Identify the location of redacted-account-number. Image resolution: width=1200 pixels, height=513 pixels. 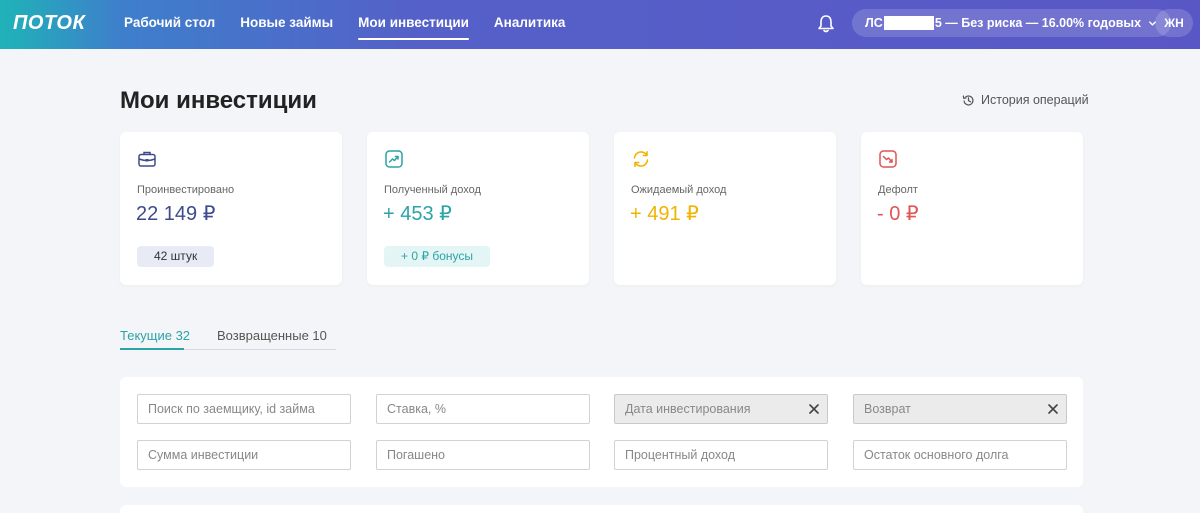
(908, 23).